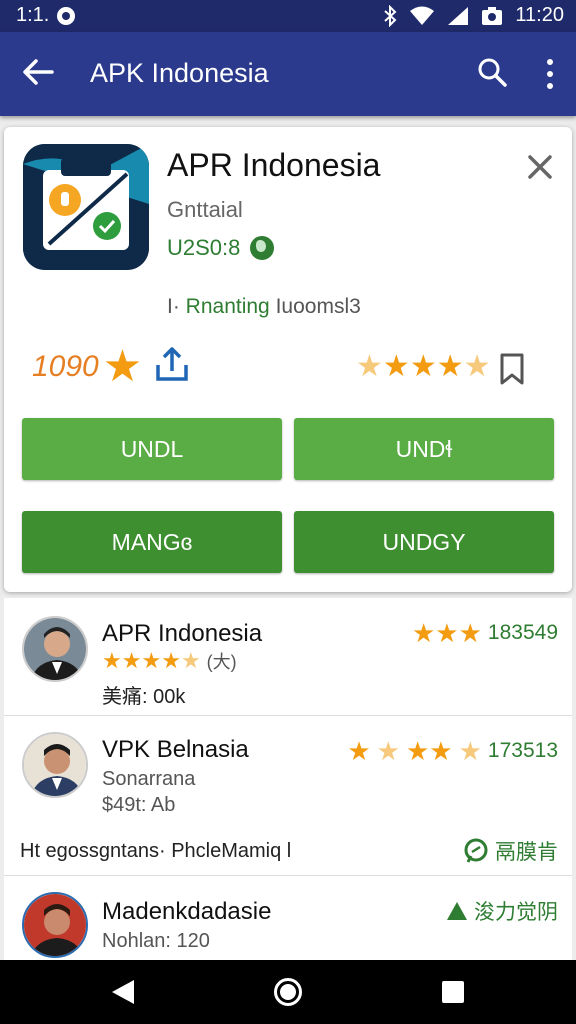 The image size is (576, 1024). I want to click on app-logo-icon, so click(86, 207).